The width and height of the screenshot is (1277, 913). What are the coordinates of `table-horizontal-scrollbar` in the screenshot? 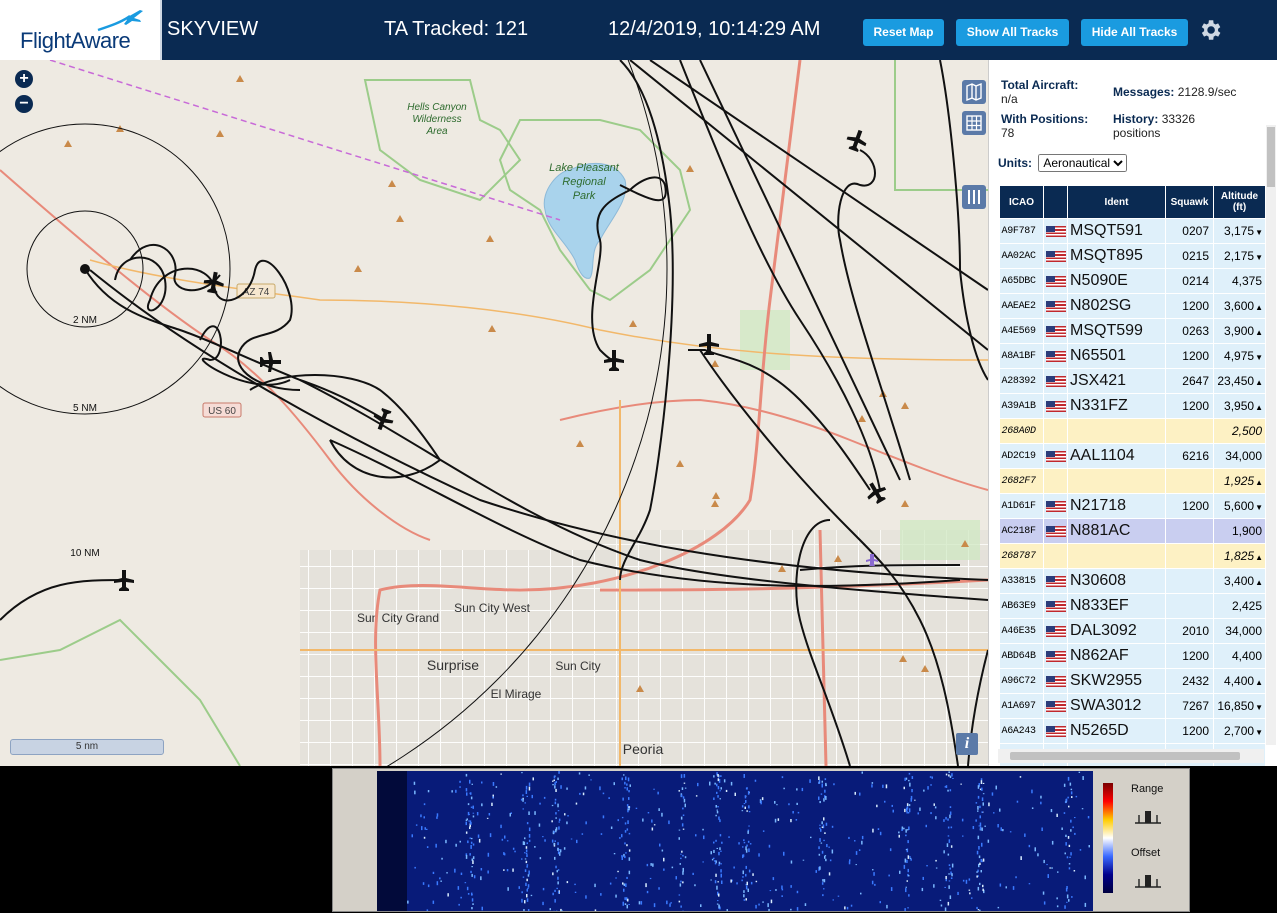 It's located at (1131, 756).